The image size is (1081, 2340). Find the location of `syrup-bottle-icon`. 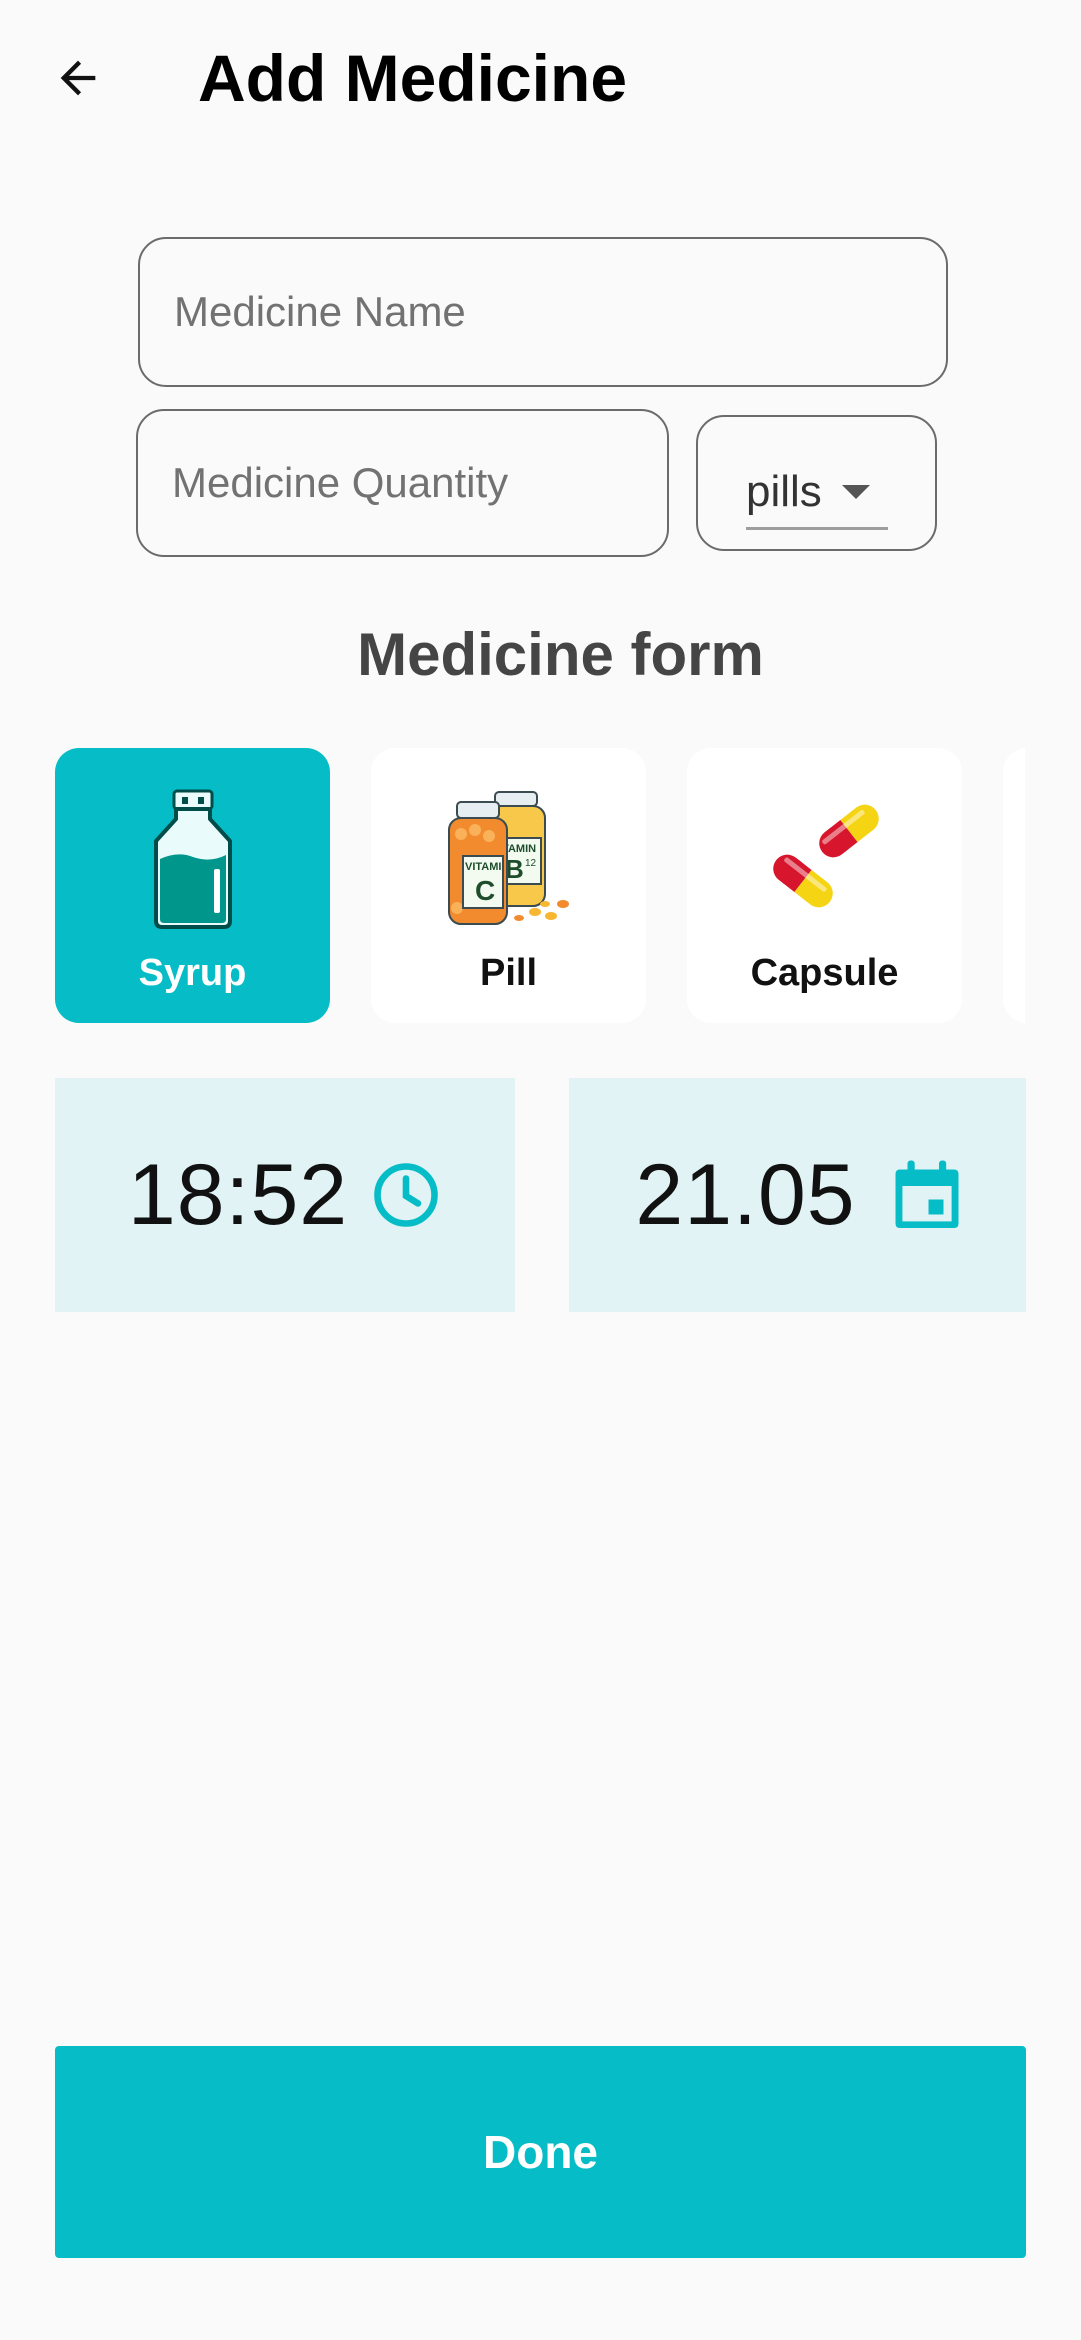

syrup-bottle-icon is located at coordinates (192, 859).